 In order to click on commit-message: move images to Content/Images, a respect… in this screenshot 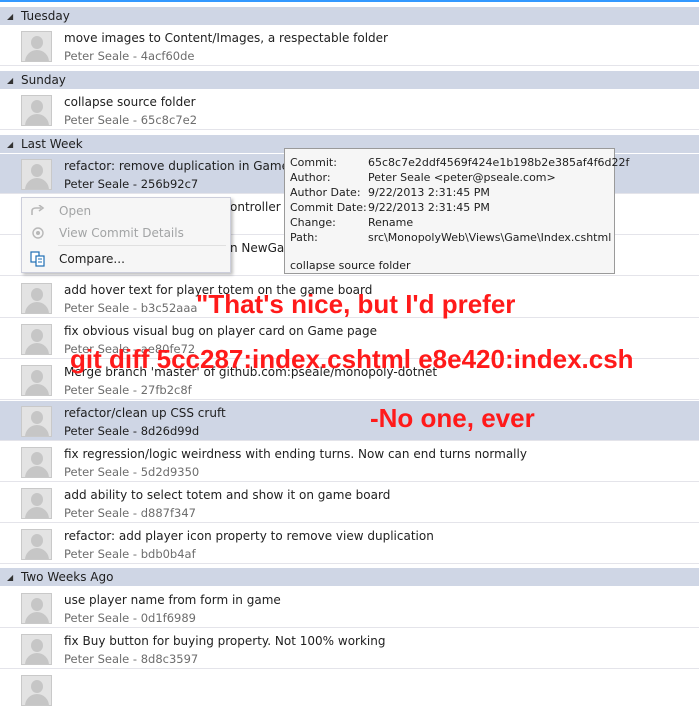, I will do `click(226, 38)`.